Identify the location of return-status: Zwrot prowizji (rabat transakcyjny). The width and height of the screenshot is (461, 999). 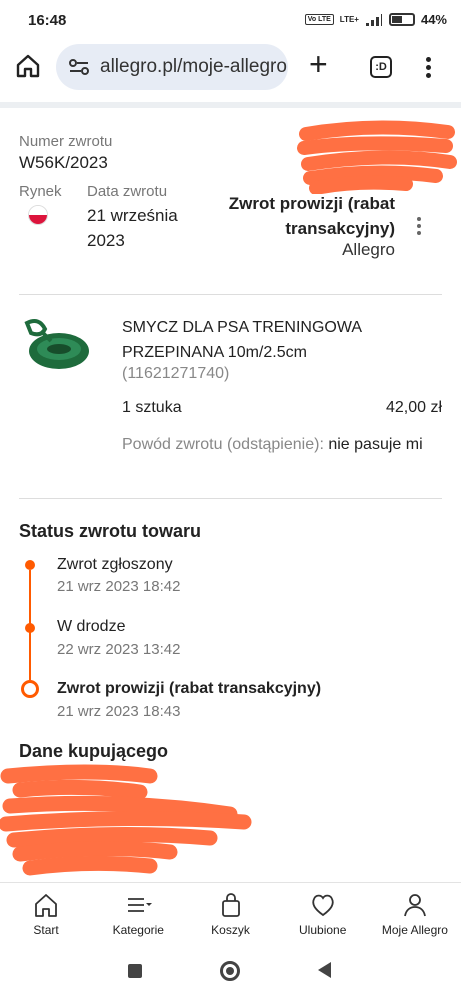
(311, 216).